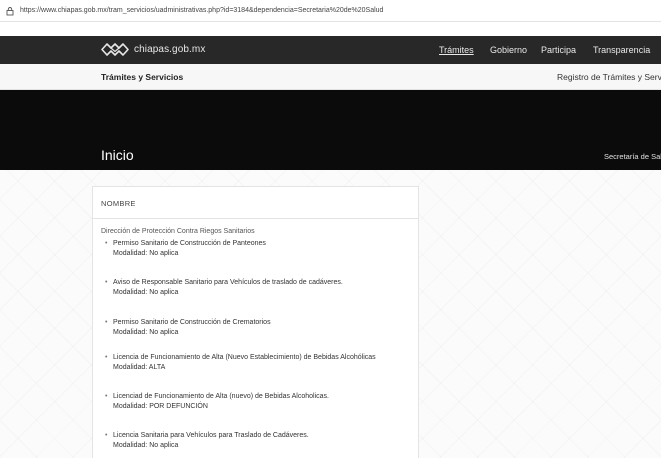  What do you see at coordinates (609, 77) in the screenshot?
I see `registry-link: Registro de Trámites y Servici` at bounding box center [609, 77].